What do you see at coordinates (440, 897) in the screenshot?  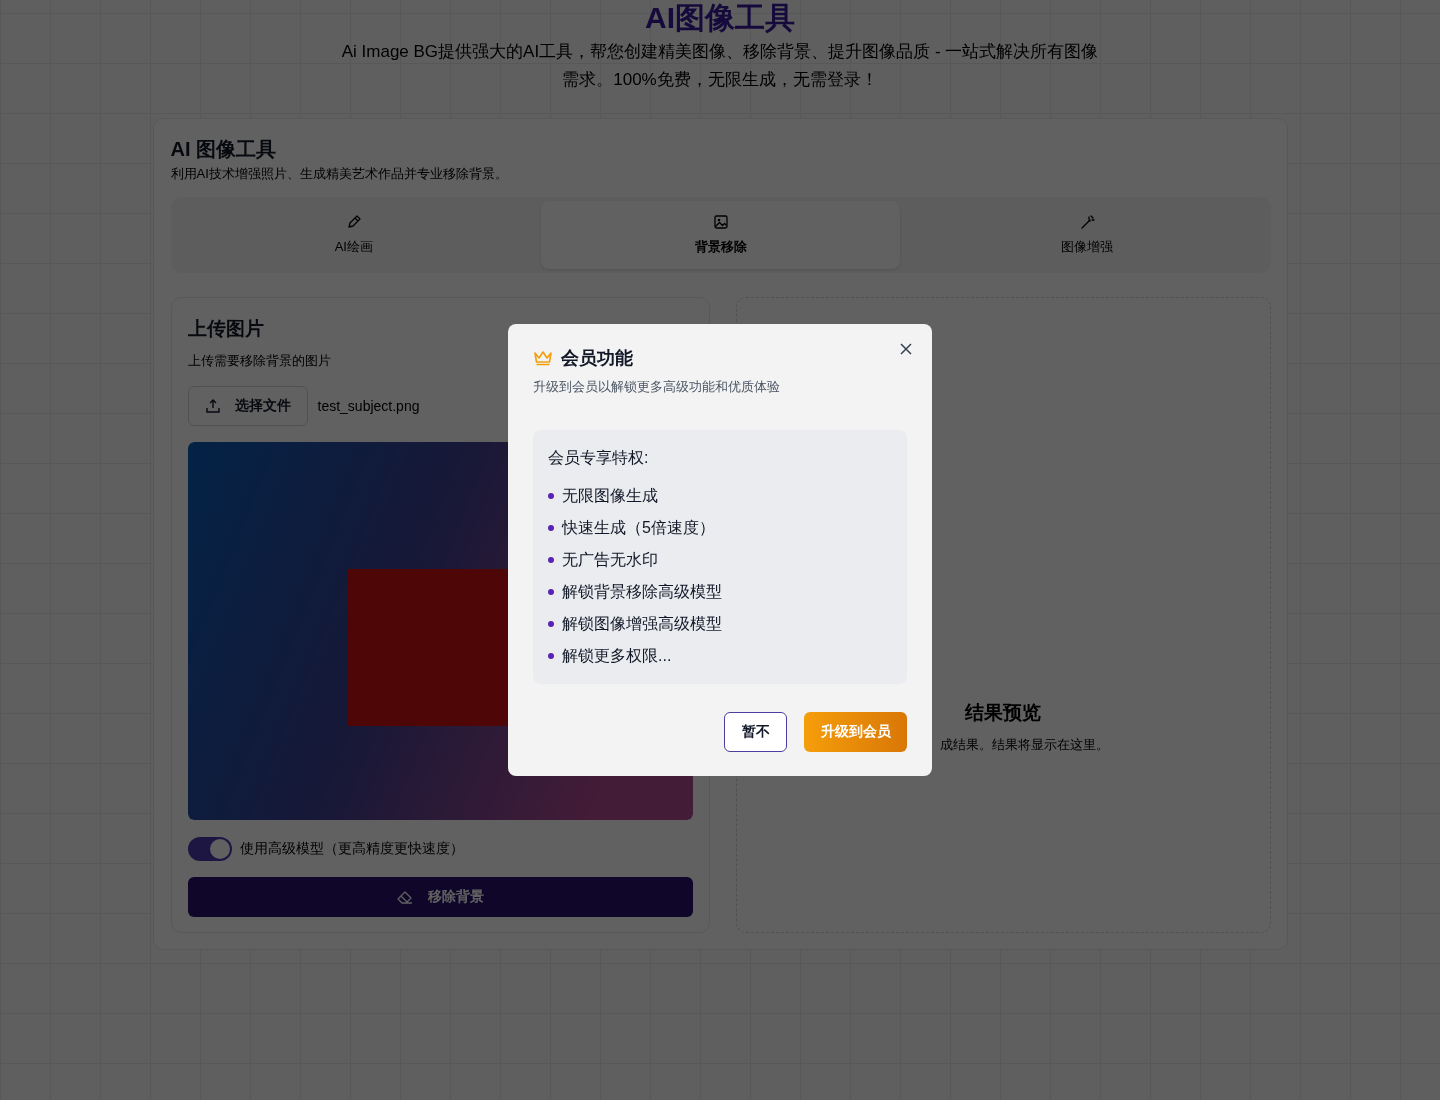 I see `remove-background-button: 移除背景` at bounding box center [440, 897].